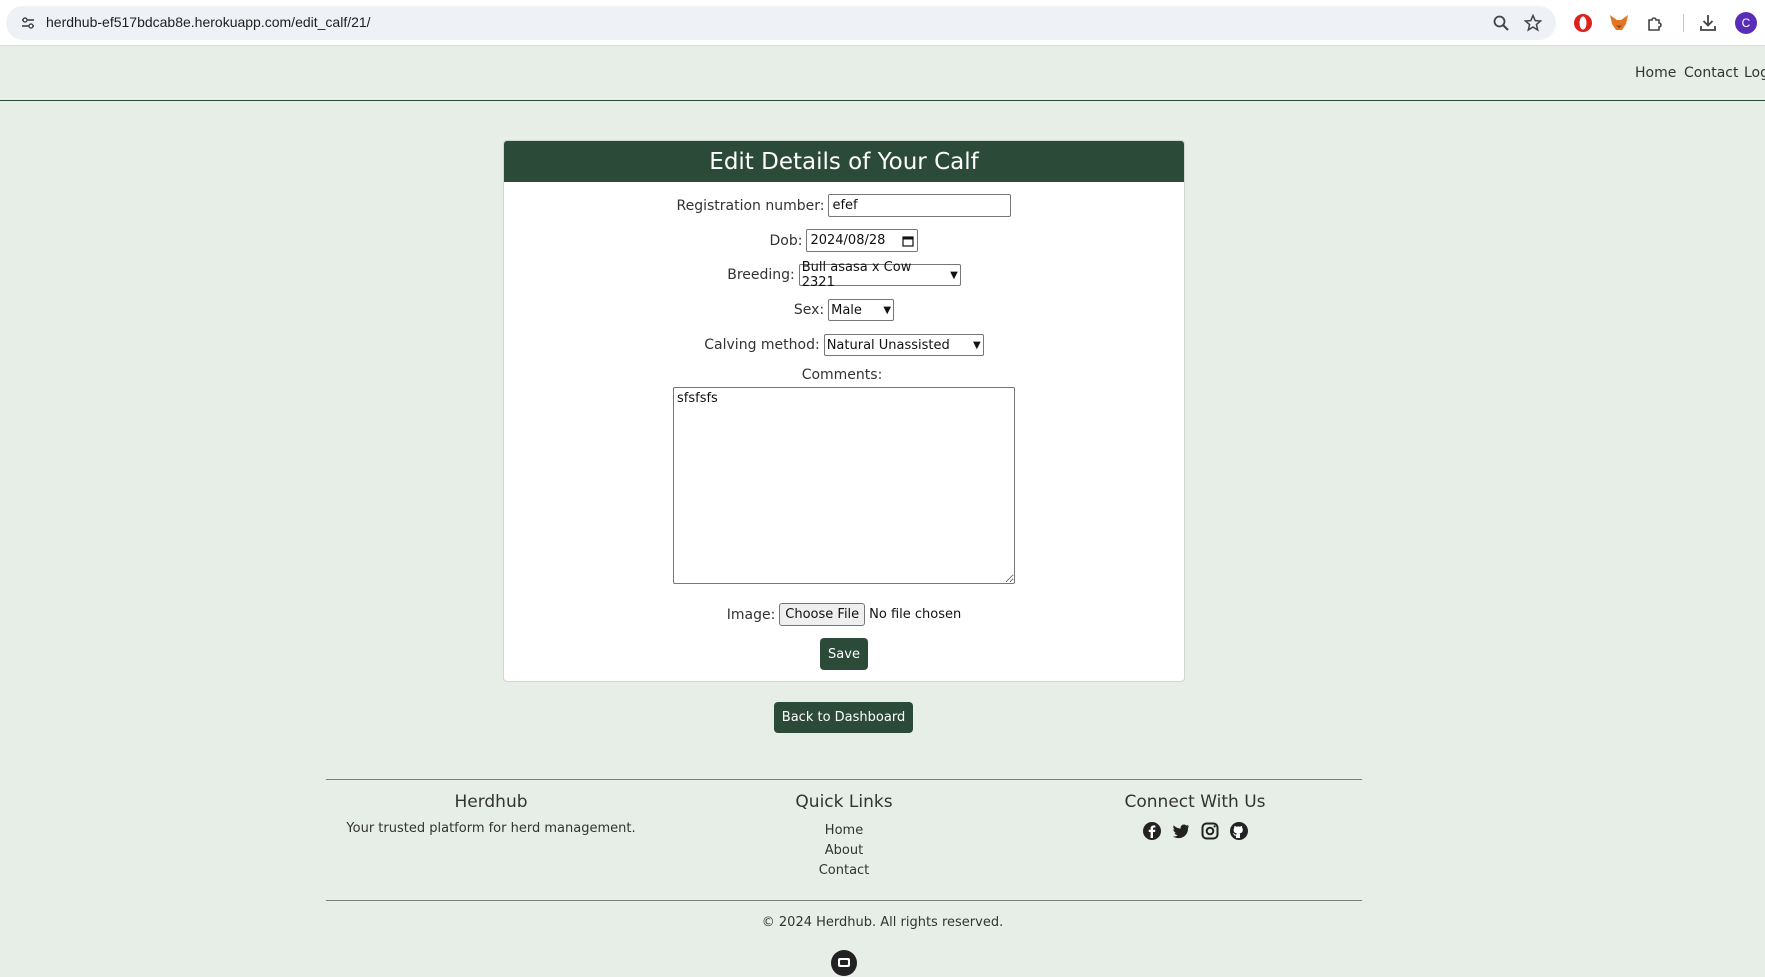  I want to click on registration-input, so click(920, 205).